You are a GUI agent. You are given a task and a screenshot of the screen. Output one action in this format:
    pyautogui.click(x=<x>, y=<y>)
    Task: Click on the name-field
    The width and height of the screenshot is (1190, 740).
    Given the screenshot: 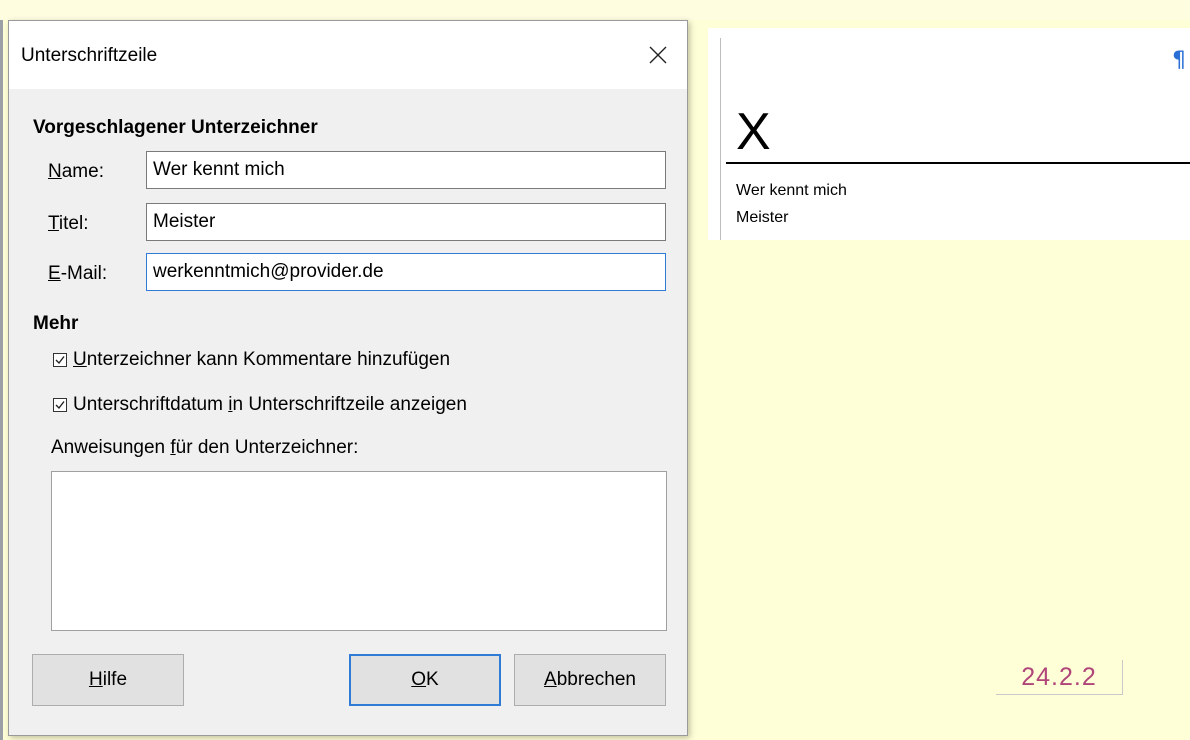 What is the action you would take?
    pyautogui.click(x=406, y=170)
    